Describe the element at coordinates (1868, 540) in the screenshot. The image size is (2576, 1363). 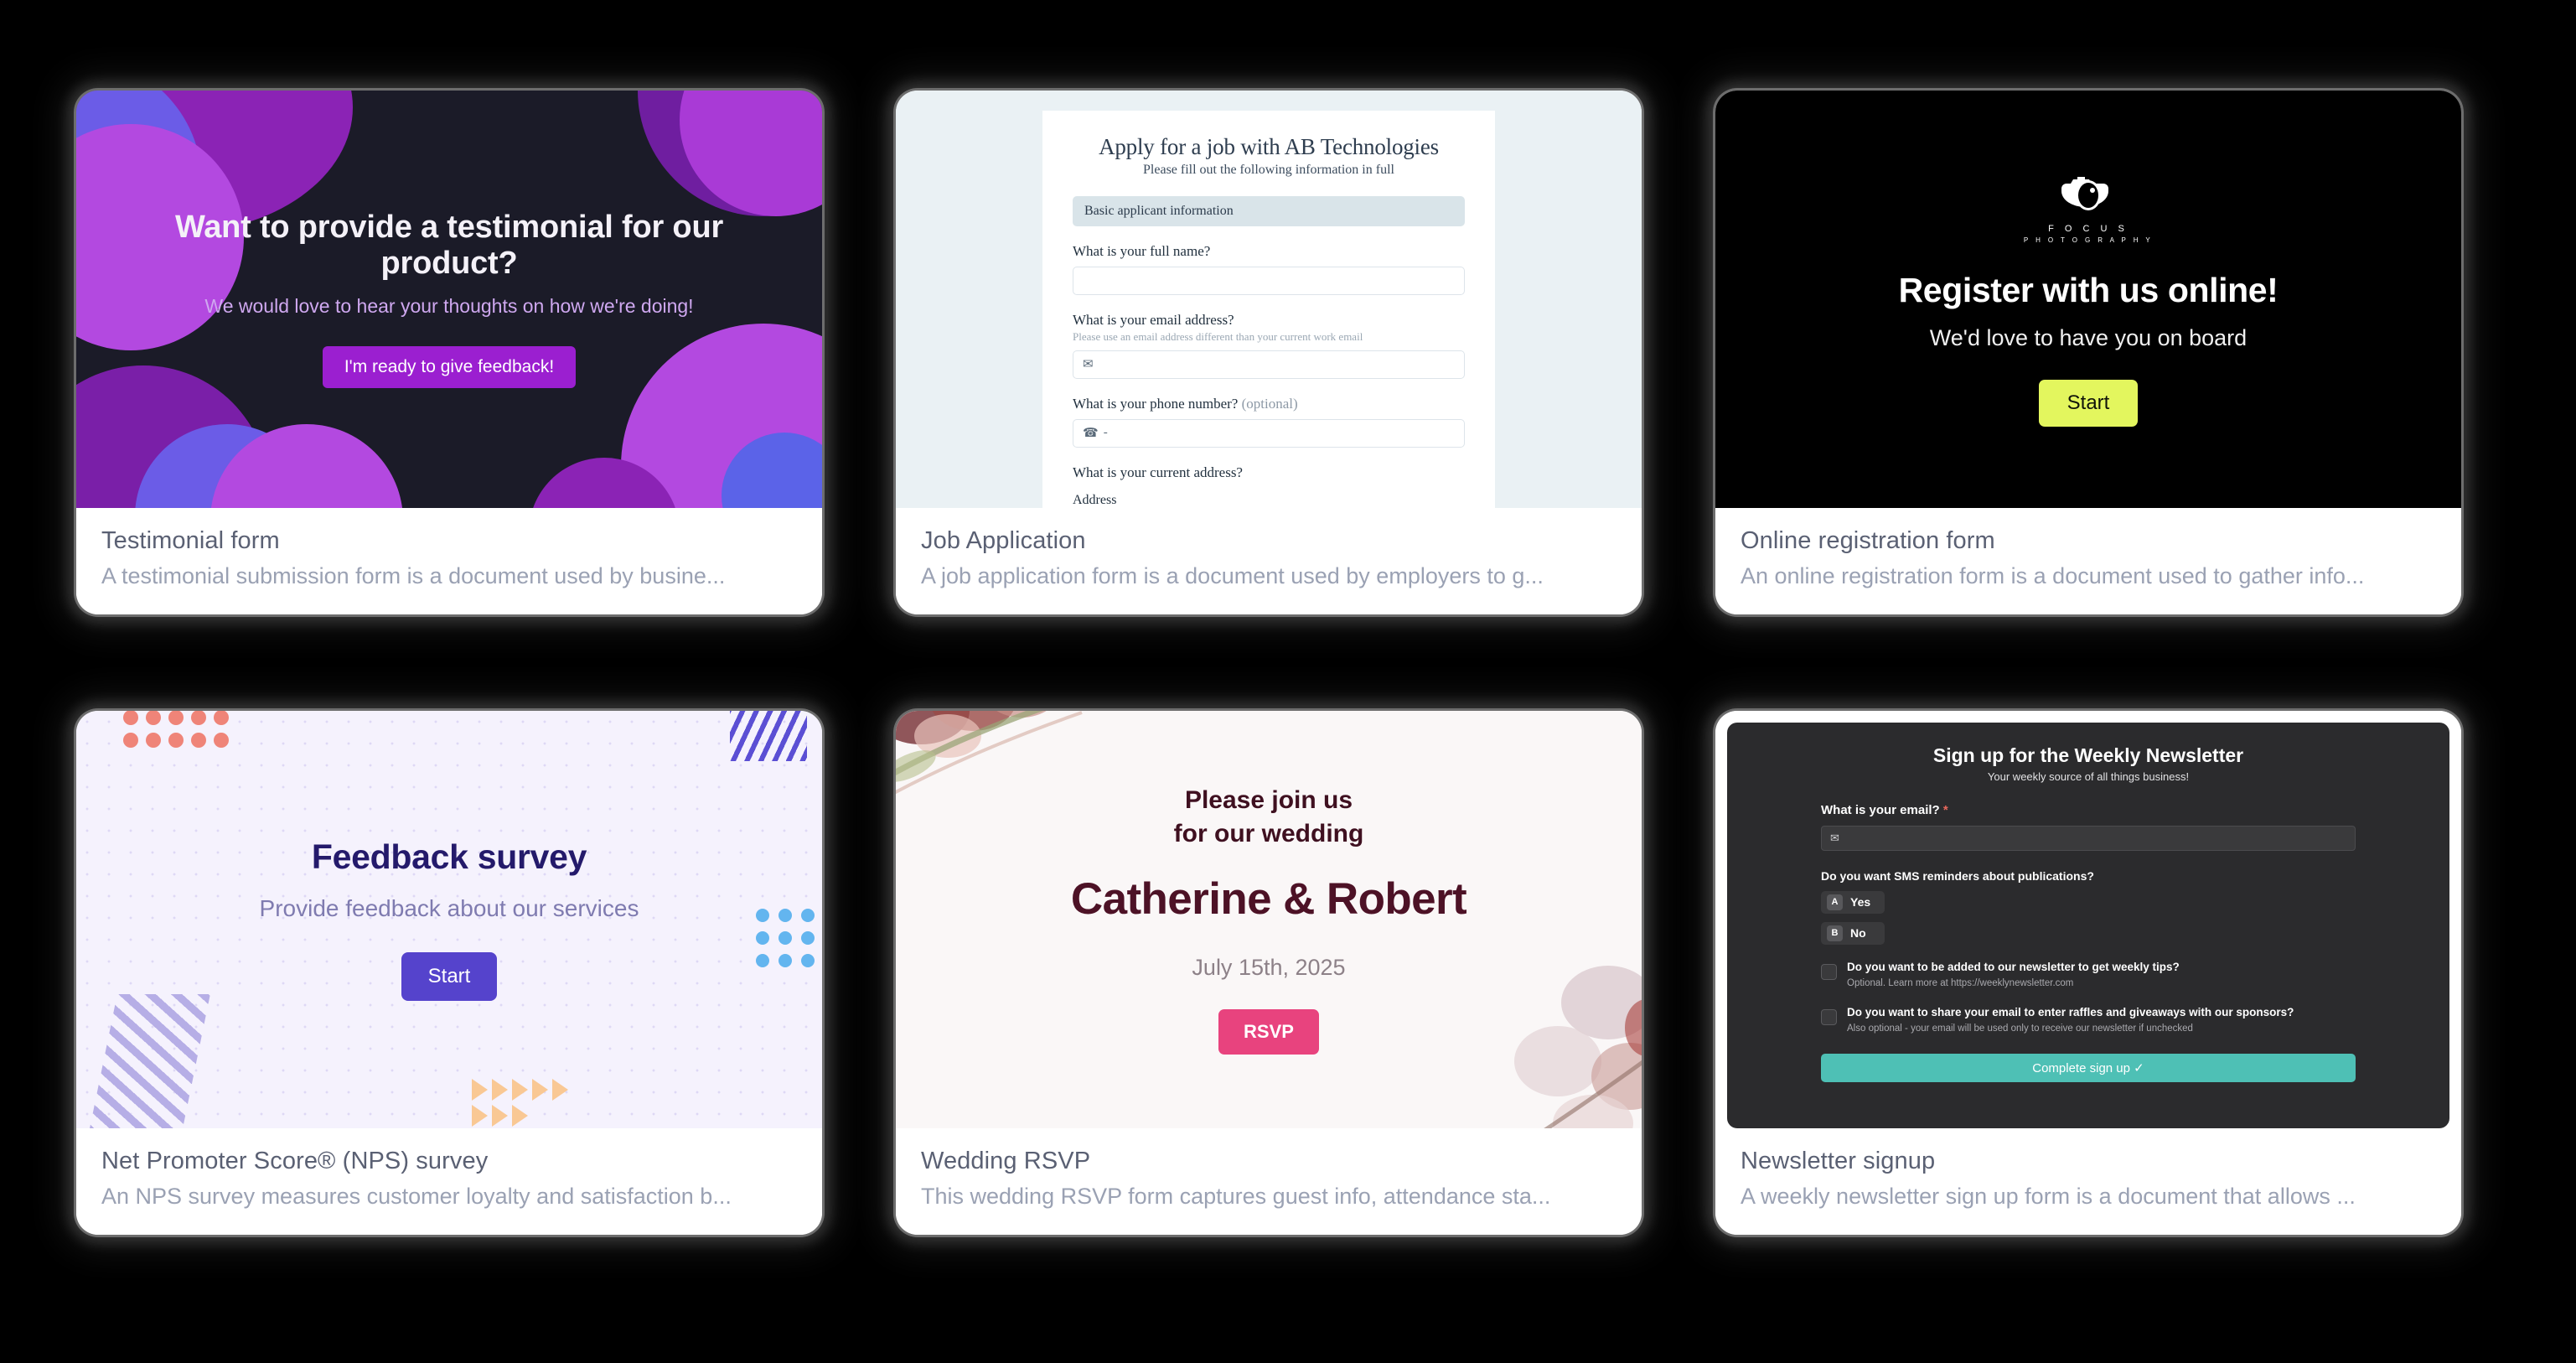
I see `card-title: Online registration form` at that location.